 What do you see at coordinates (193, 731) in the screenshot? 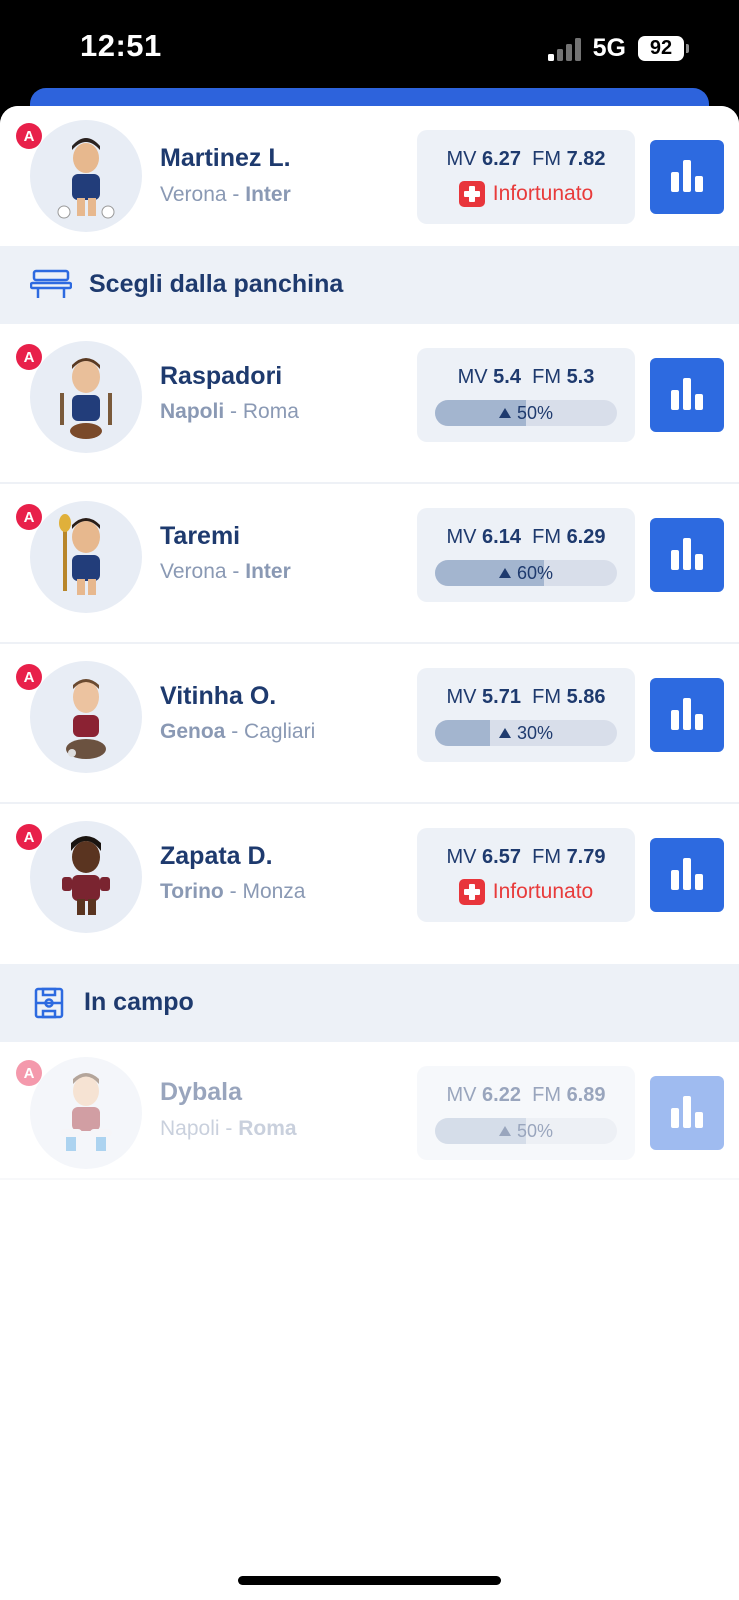
I see `home-team: Genoa` at bounding box center [193, 731].